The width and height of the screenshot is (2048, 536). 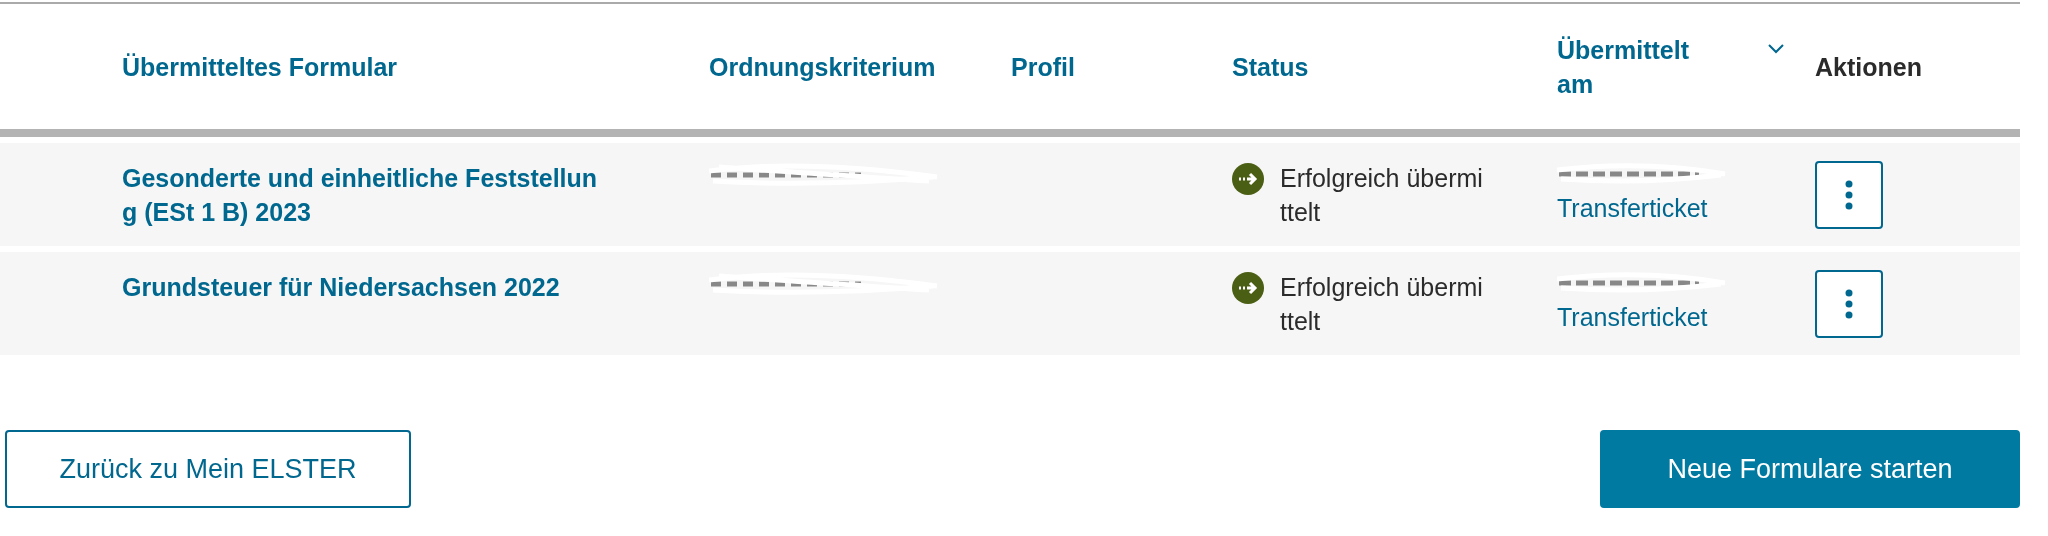 I want to click on column-header: Ordnungskriterium, so click(x=822, y=66).